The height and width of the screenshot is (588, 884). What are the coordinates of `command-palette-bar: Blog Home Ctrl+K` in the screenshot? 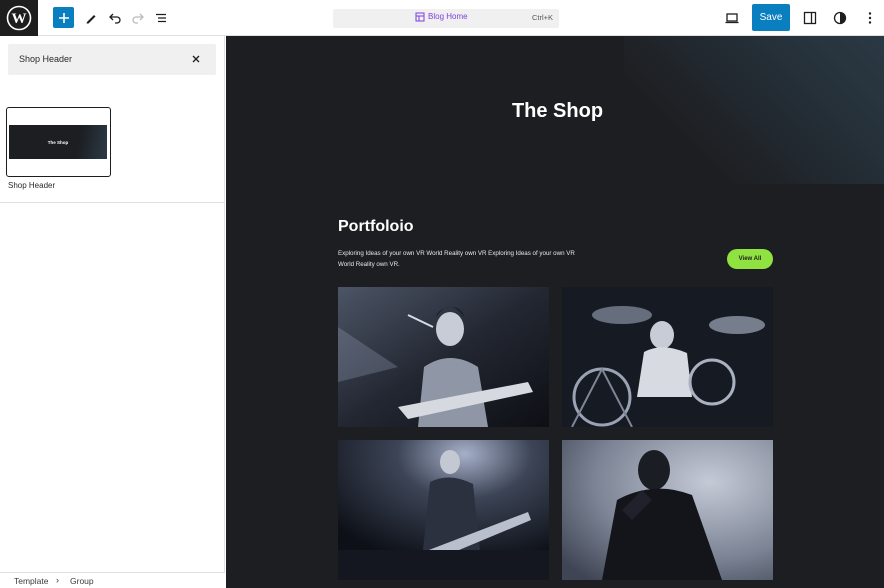 It's located at (446, 18).